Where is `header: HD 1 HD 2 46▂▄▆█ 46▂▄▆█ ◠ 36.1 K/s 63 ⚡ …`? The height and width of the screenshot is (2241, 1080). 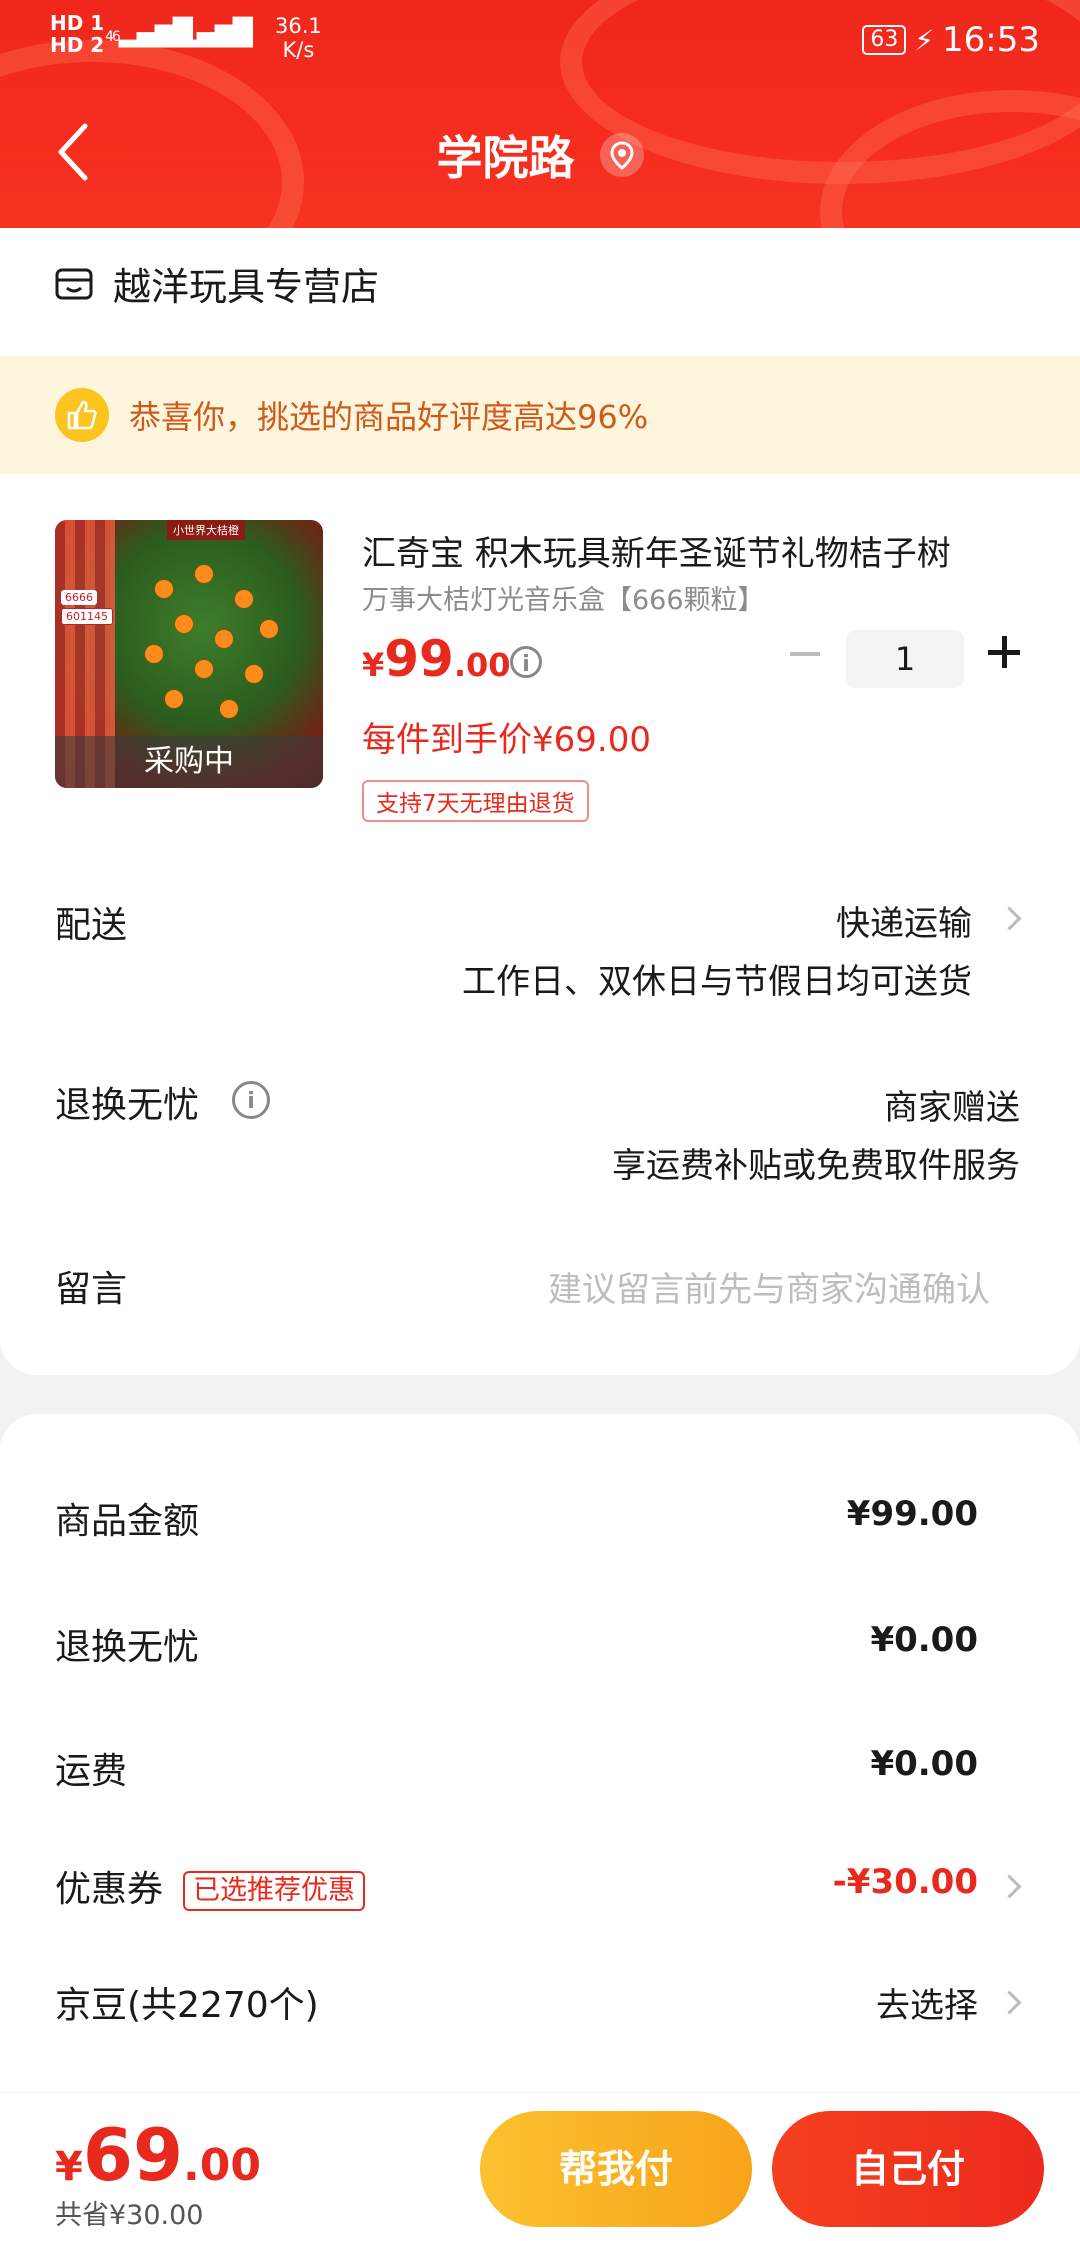 header: HD 1 HD 2 46▂▄▆█ 46▂▄▆█ ◠ 36.1 K/s 63 ⚡ … is located at coordinates (540, 114).